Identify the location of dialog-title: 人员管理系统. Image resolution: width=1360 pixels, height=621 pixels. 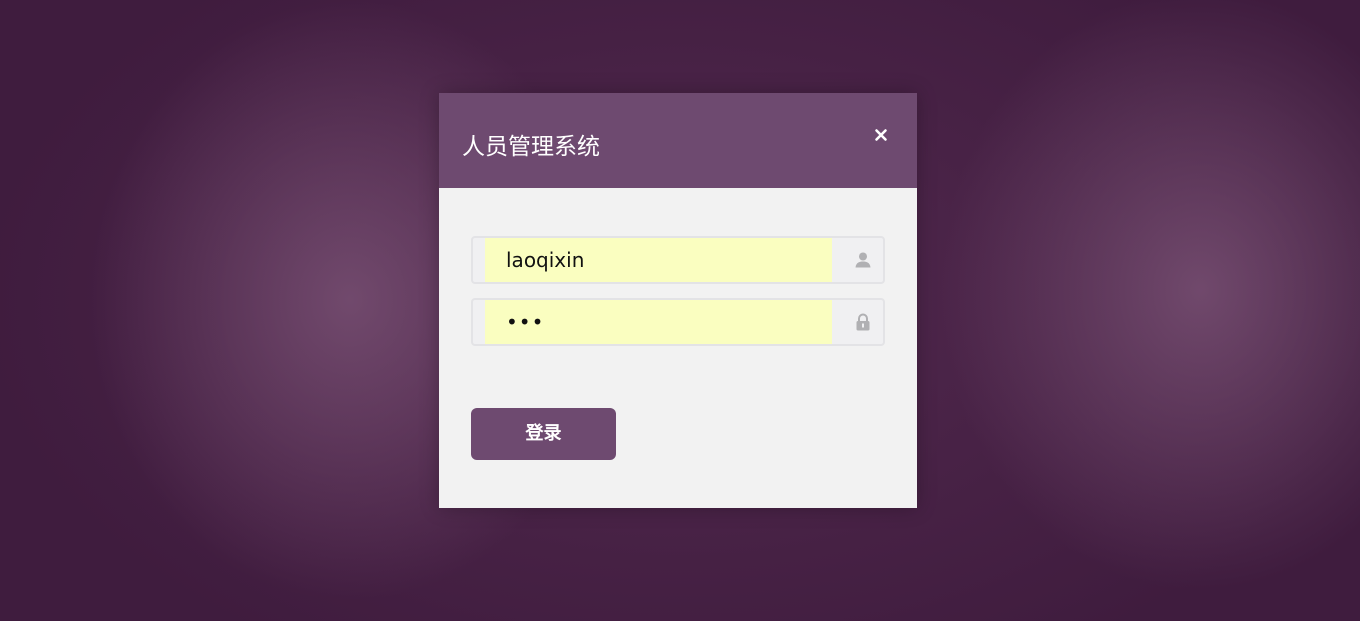
(531, 147).